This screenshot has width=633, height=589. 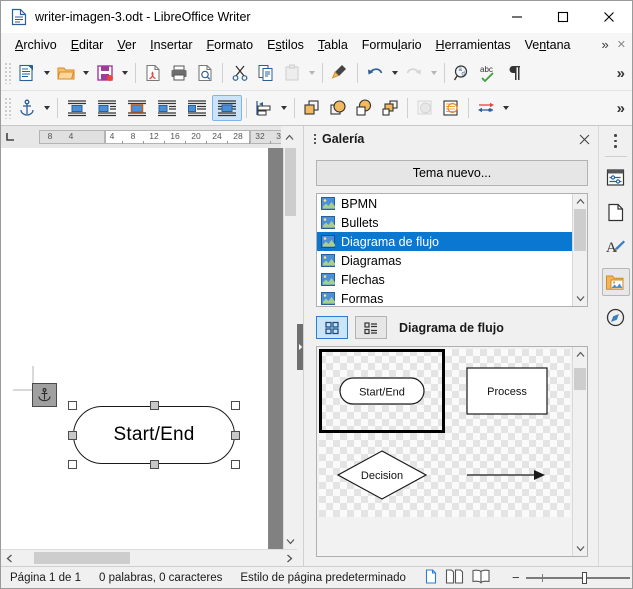 I want to click on minimize-button, so click(x=517, y=17).